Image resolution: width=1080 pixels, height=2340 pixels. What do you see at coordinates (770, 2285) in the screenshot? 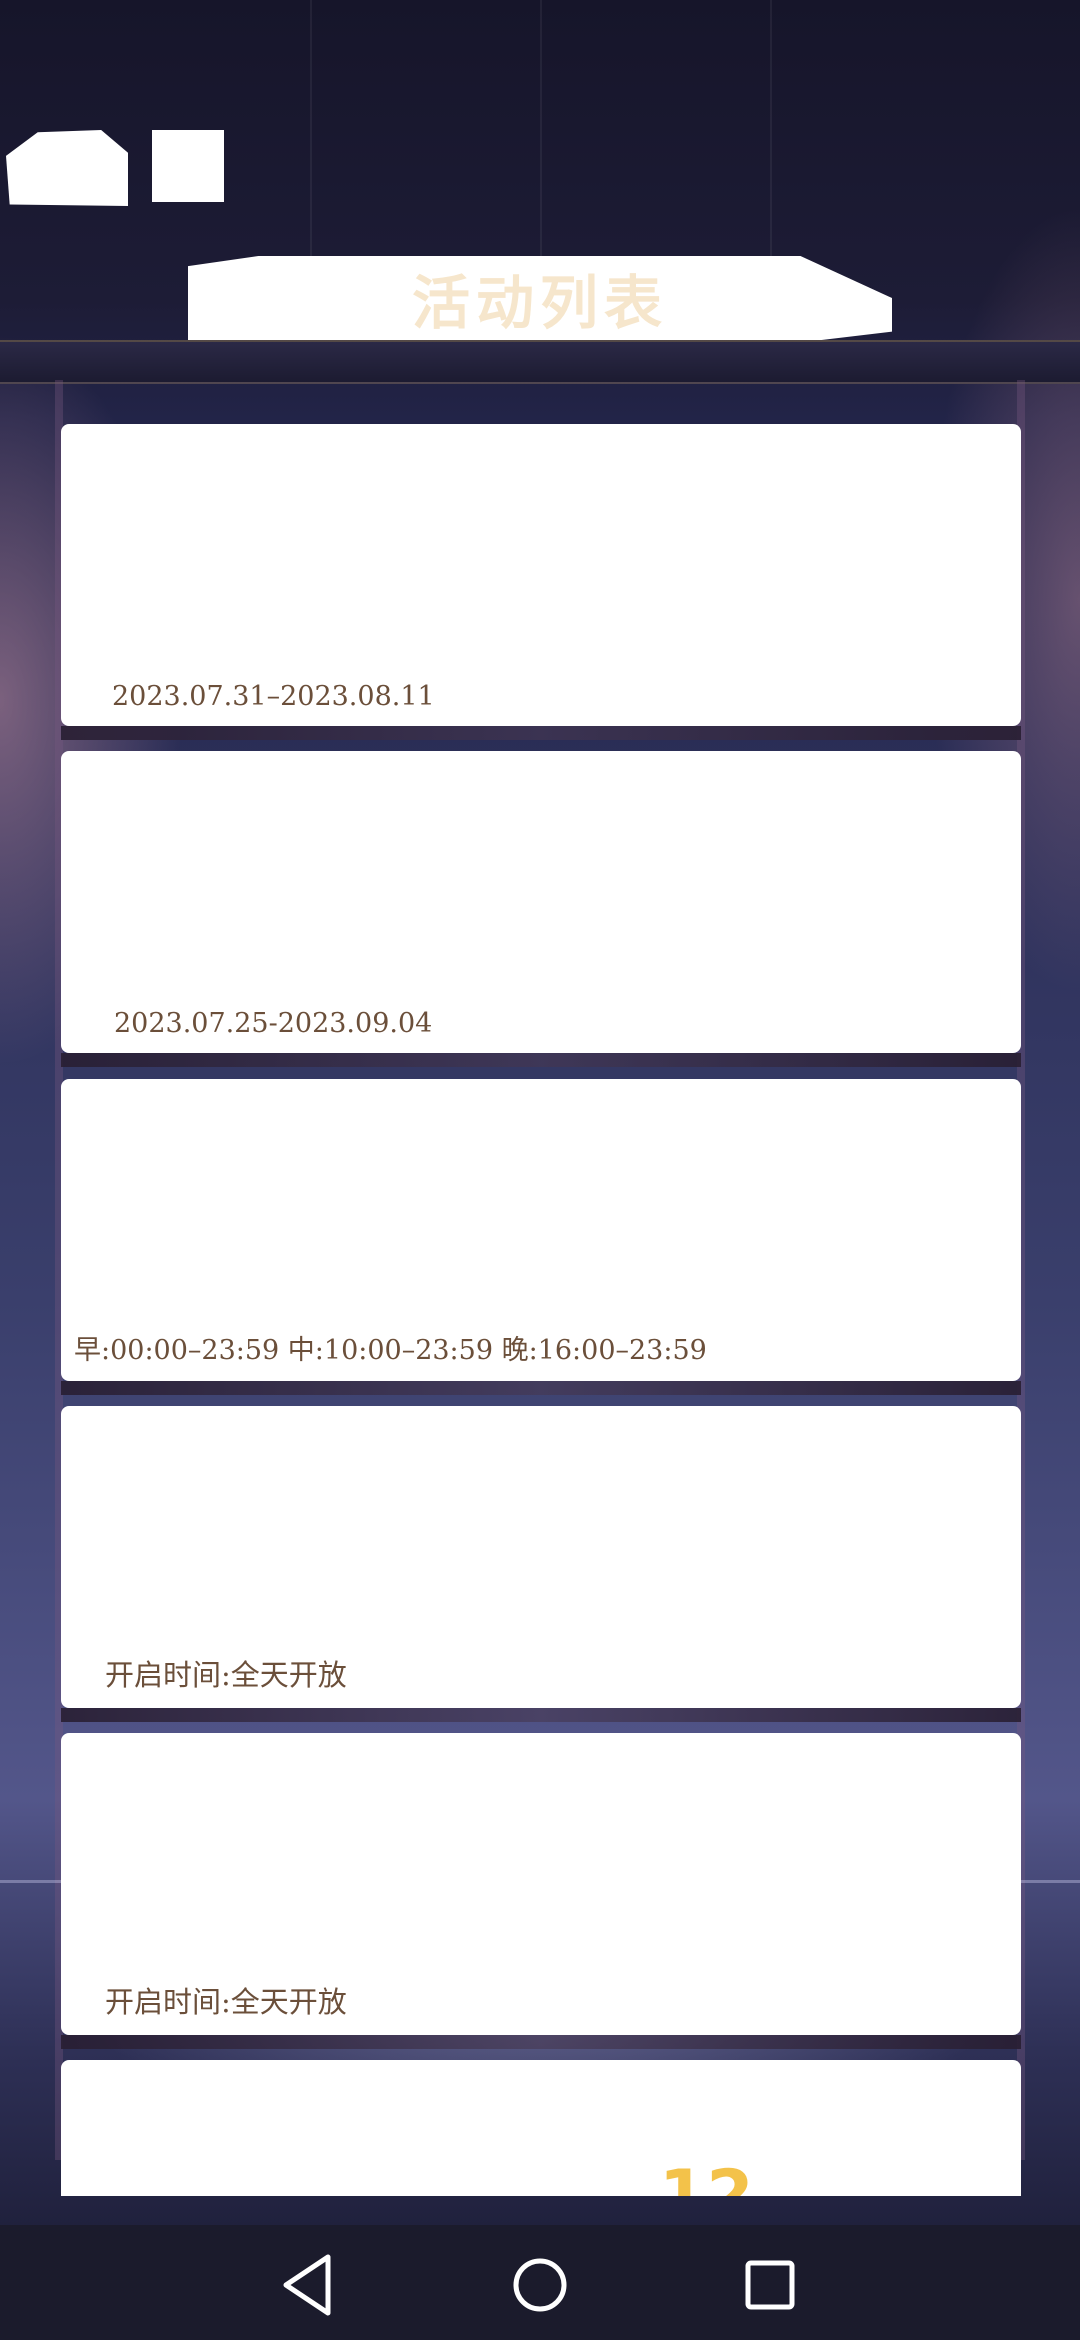
I see `square-recents-icon` at bounding box center [770, 2285].